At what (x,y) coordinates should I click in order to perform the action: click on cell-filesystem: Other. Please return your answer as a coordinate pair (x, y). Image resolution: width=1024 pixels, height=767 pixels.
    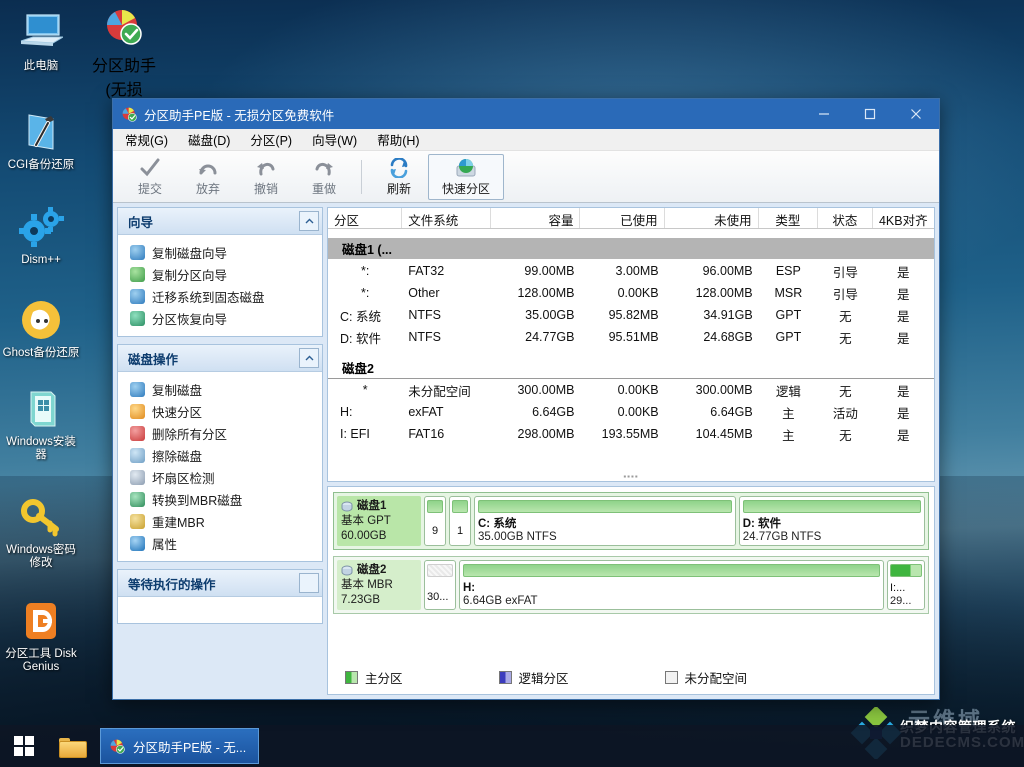
    Looking at the image, I should click on (424, 293).